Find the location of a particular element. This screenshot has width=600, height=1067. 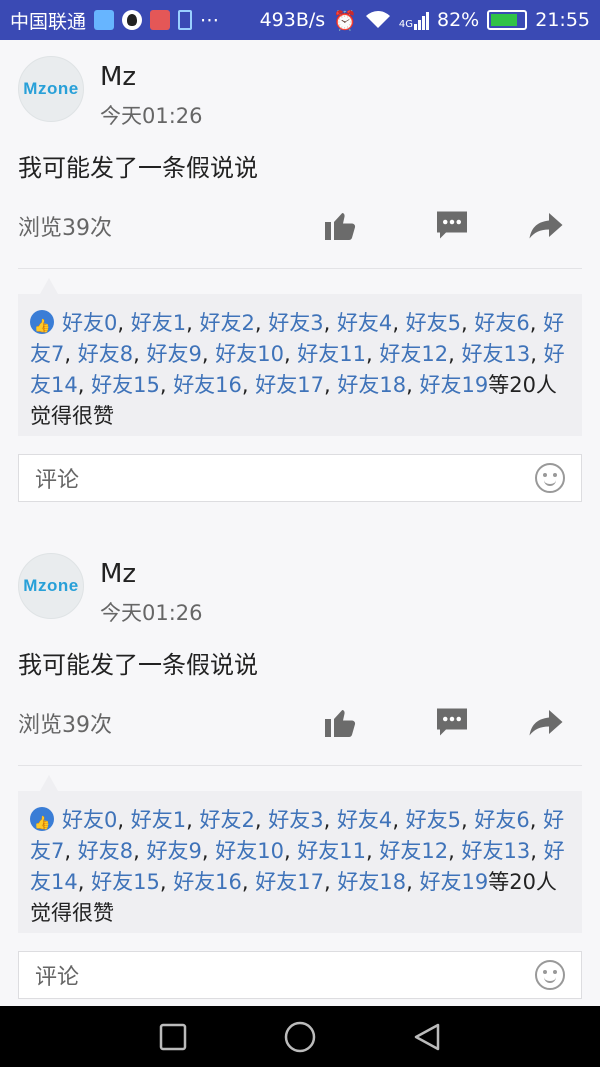

signal-icon: 4G is located at coordinates (414, 20).